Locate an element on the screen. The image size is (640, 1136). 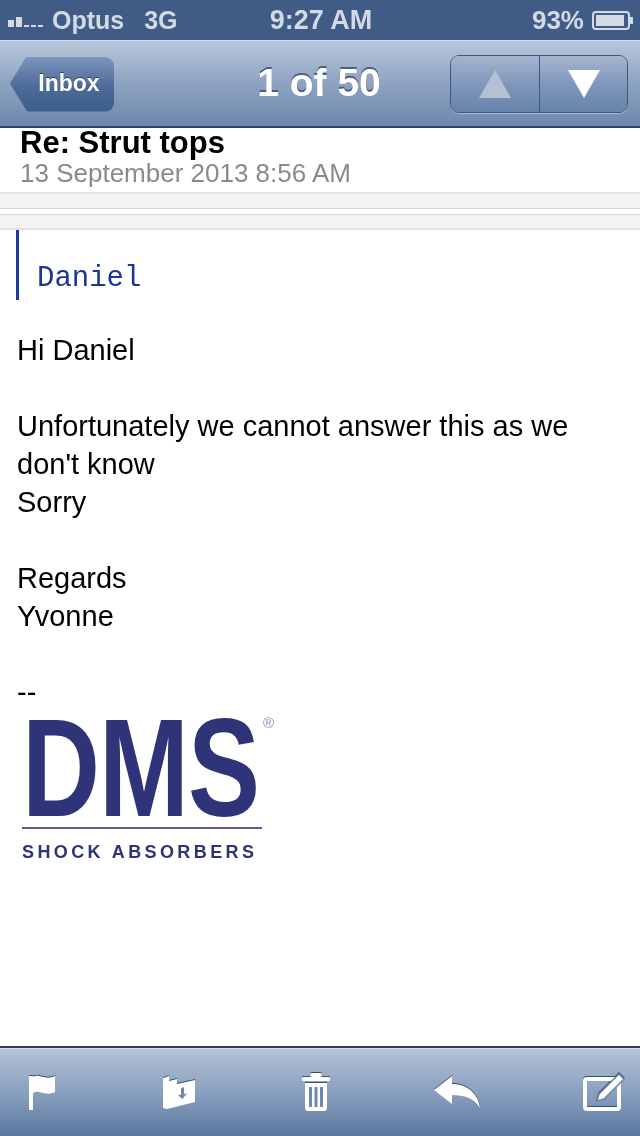
status-time: 9:27 AM is located at coordinates (321, 20).